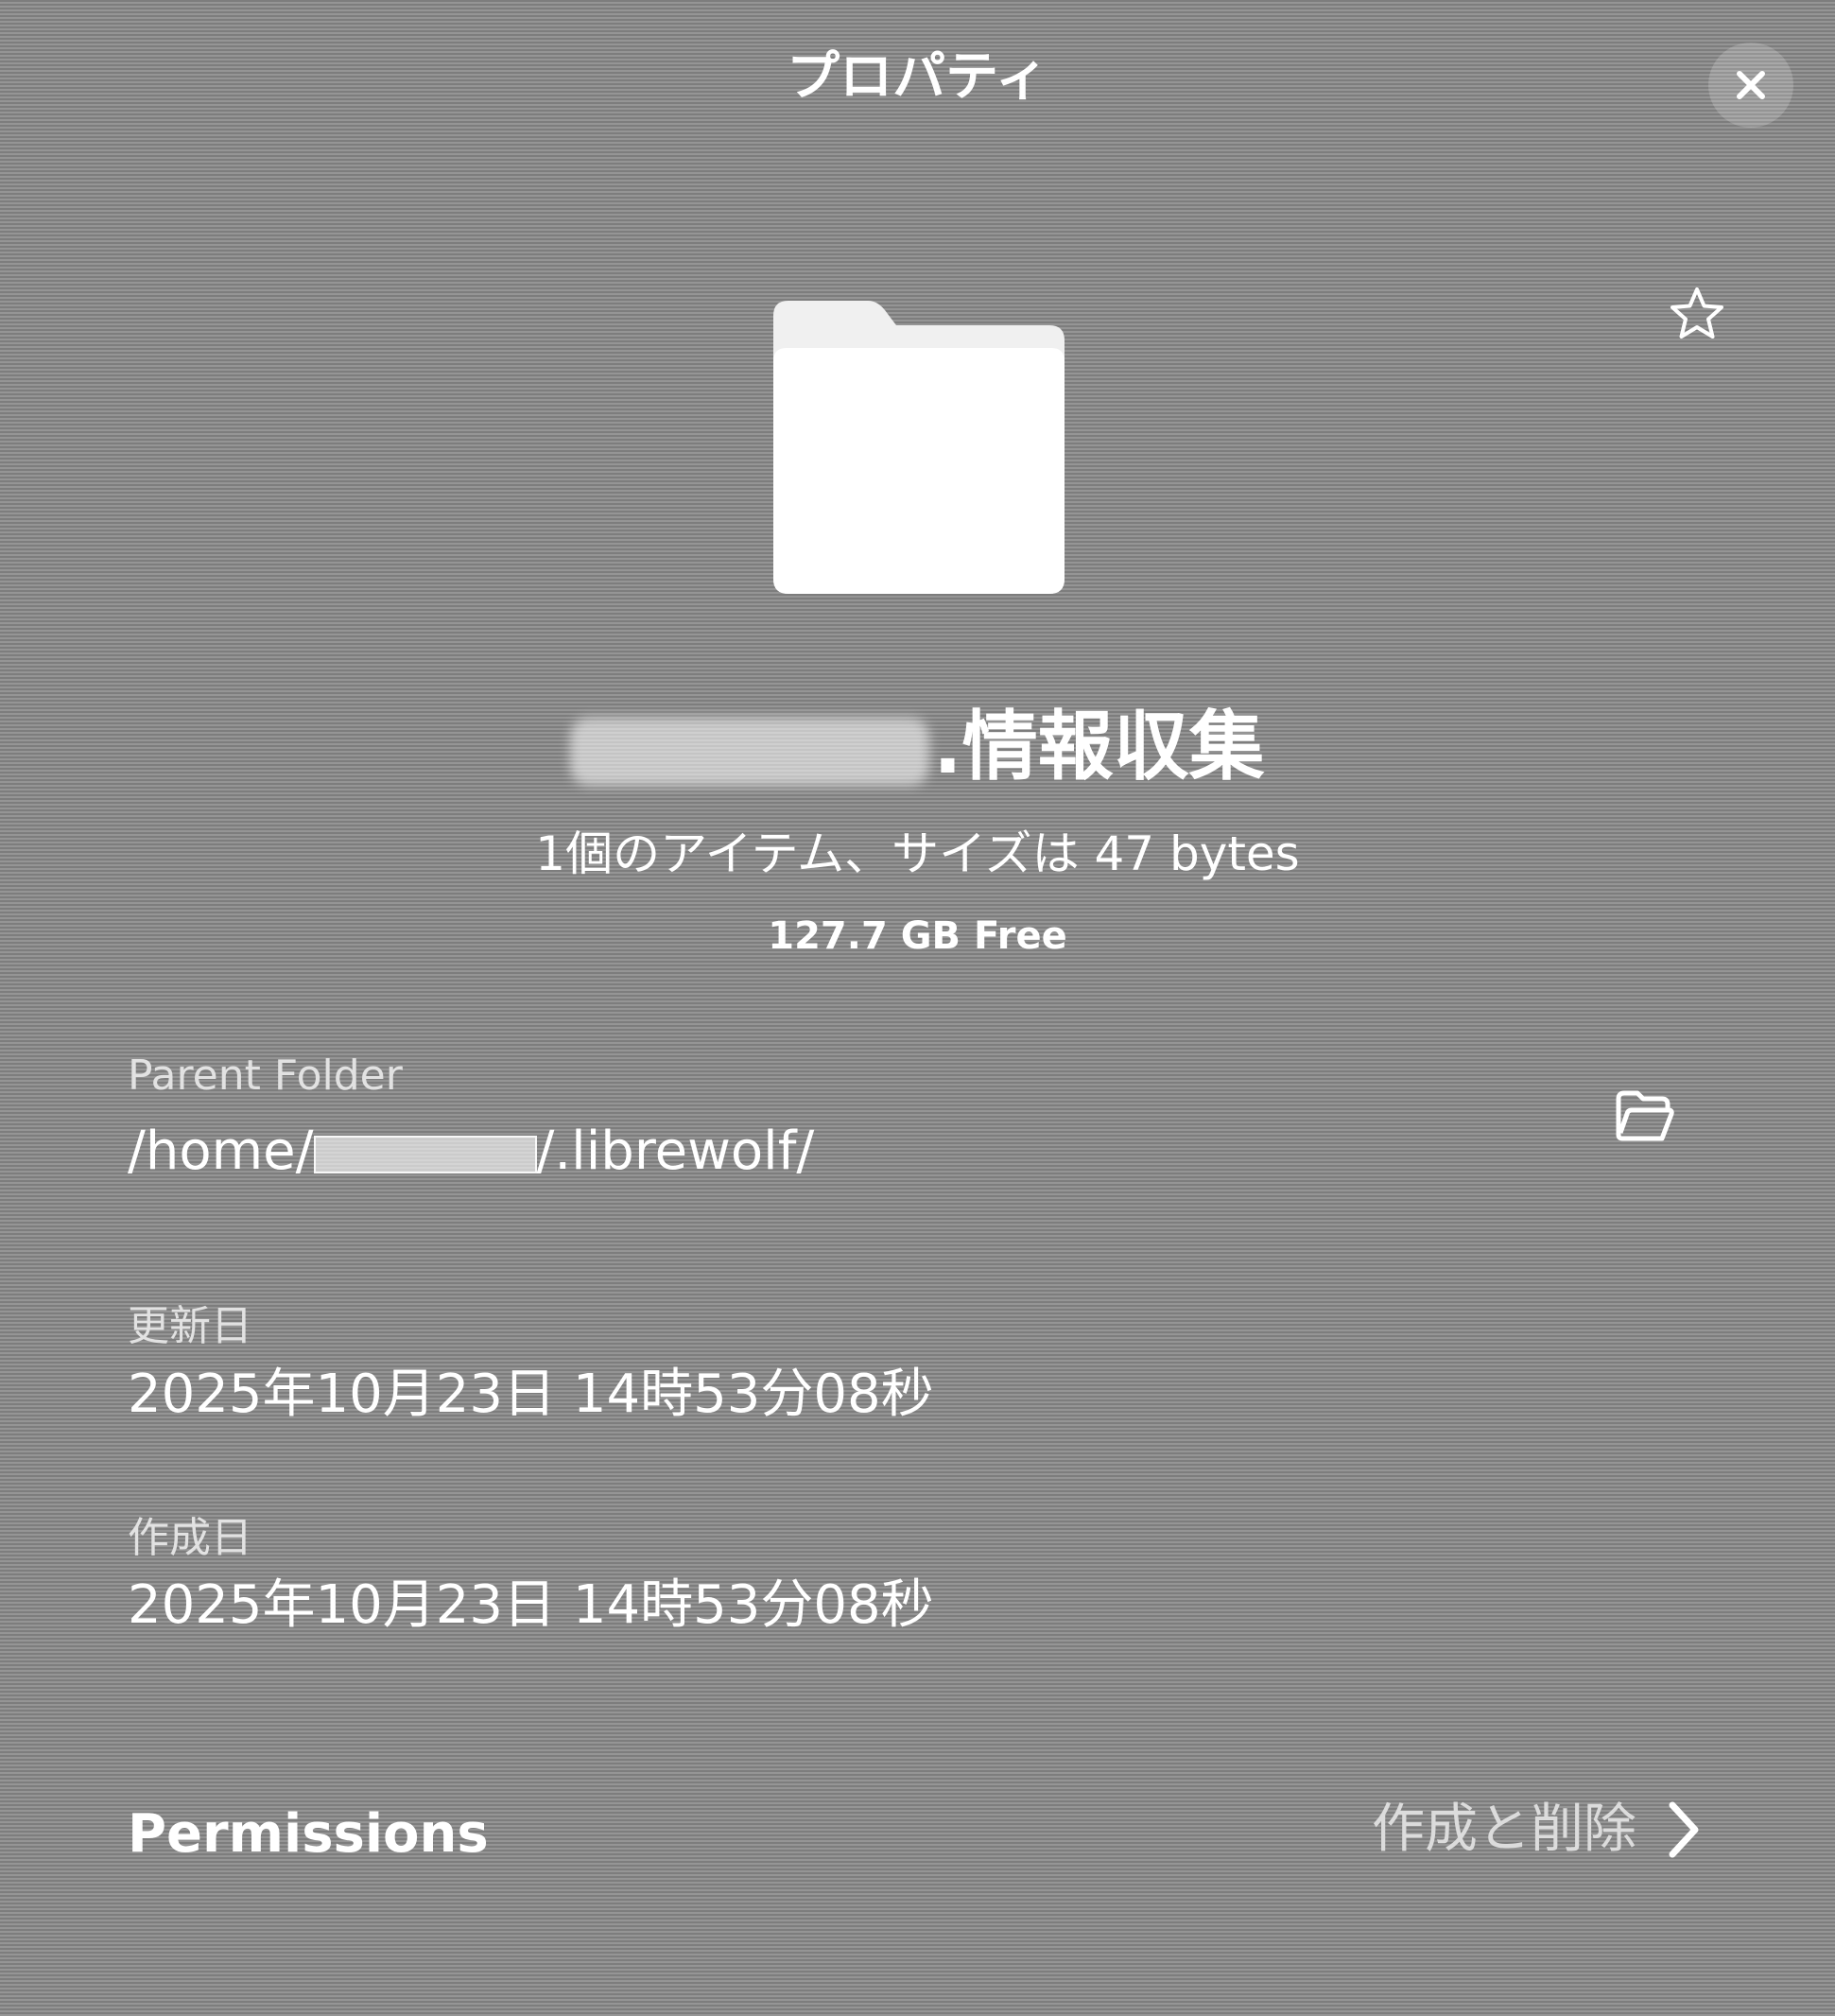 Image resolution: width=1835 pixels, height=2016 pixels. Describe the element at coordinates (917, 853) in the screenshot. I see `item-summary: 1個のアイテム、サイズは 47 bytes` at that location.